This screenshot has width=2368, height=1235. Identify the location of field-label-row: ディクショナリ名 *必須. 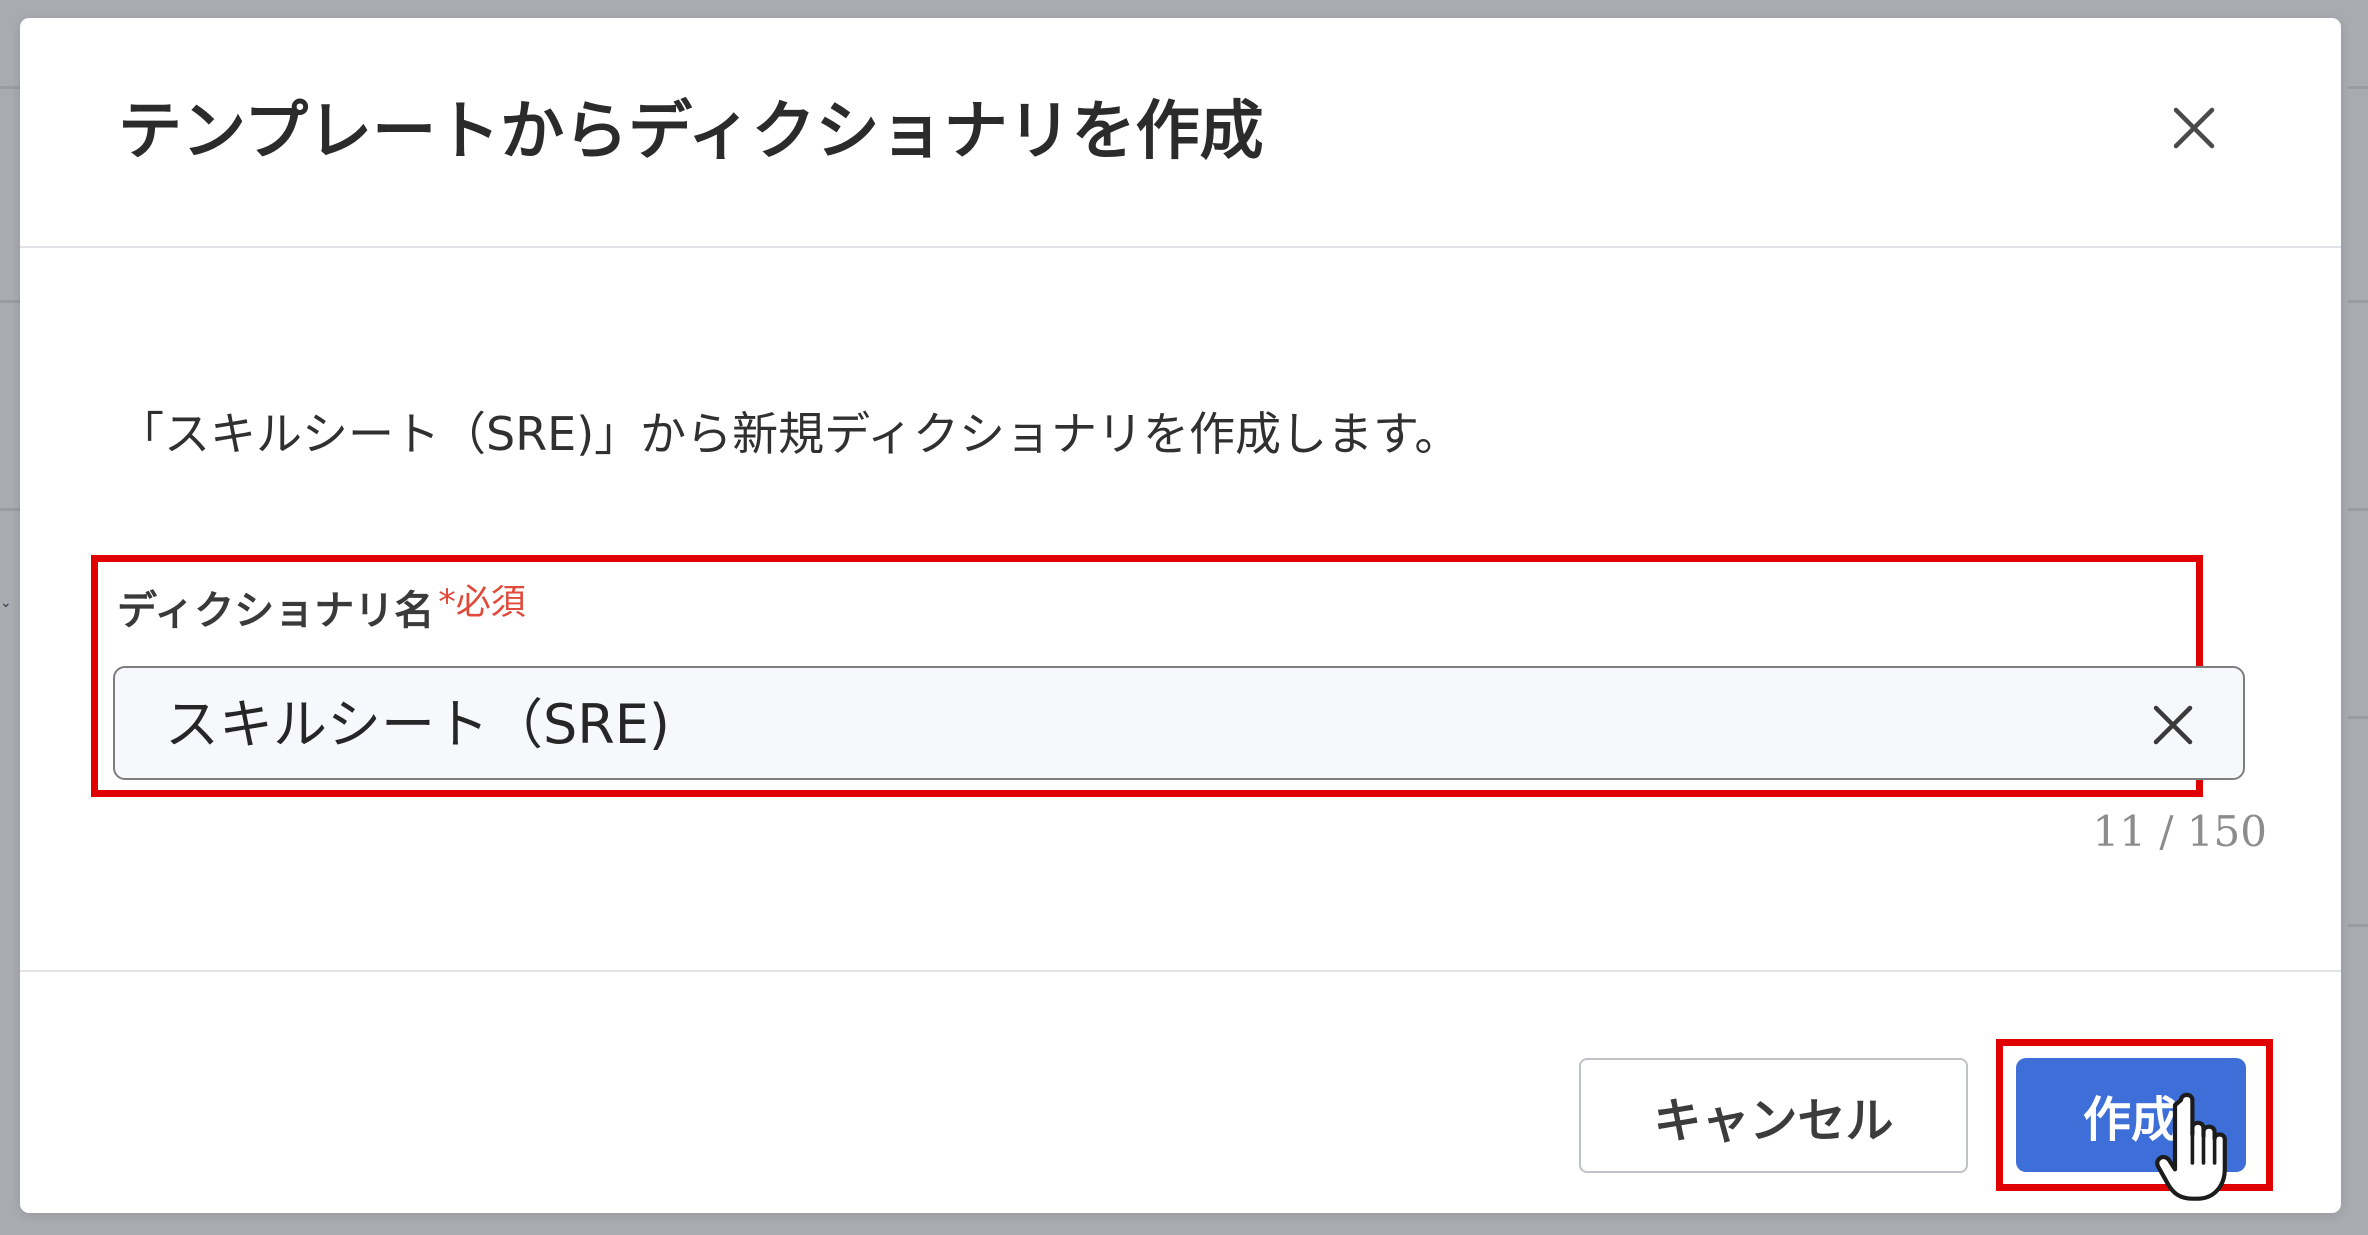
(321, 611).